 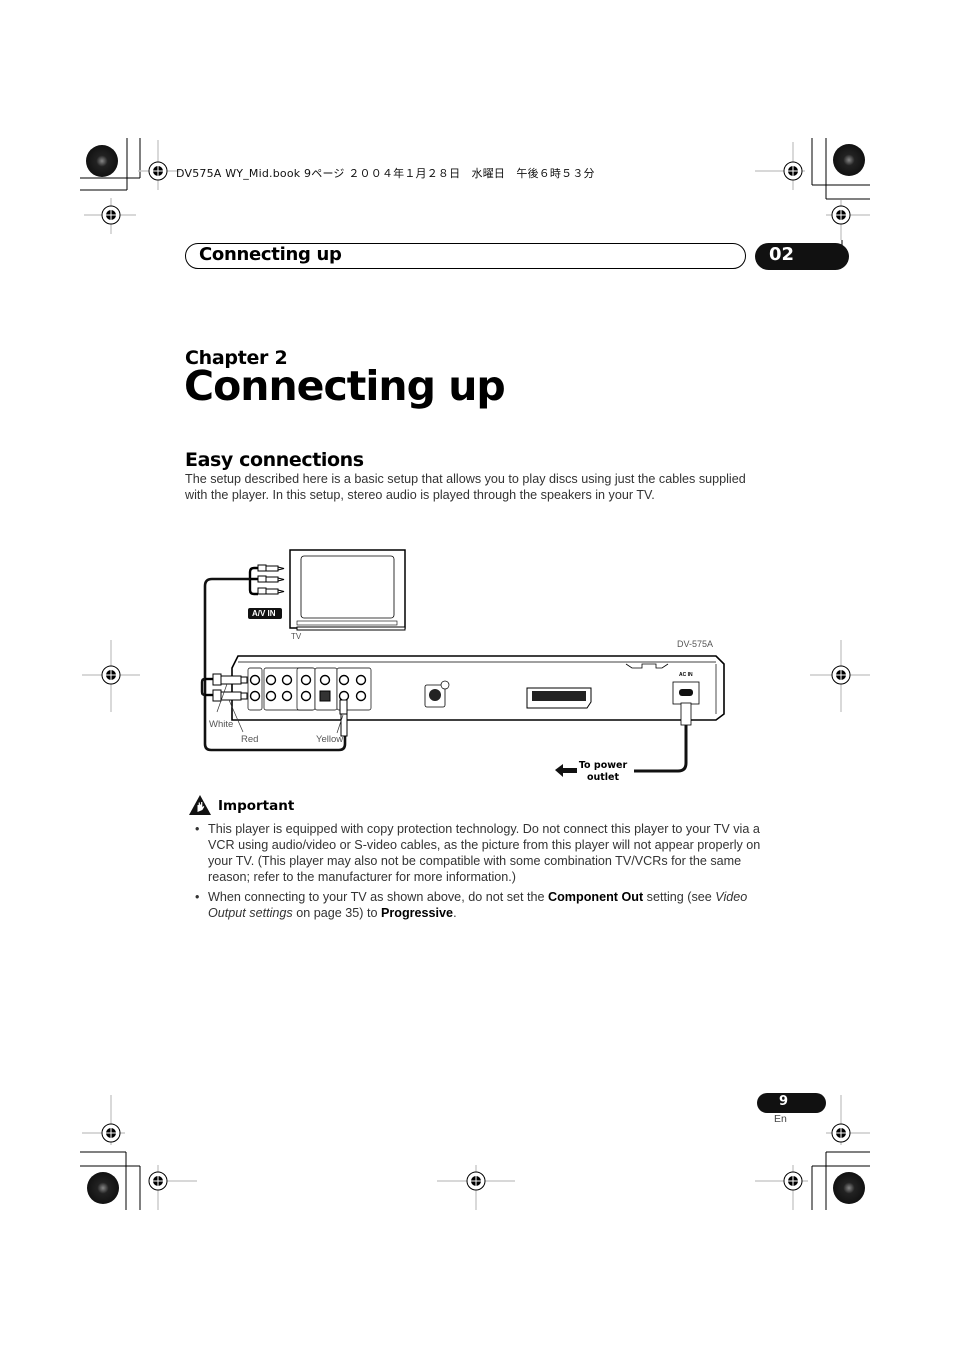 I want to click on ac-in-label: AC IN, so click(x=686, y=675).